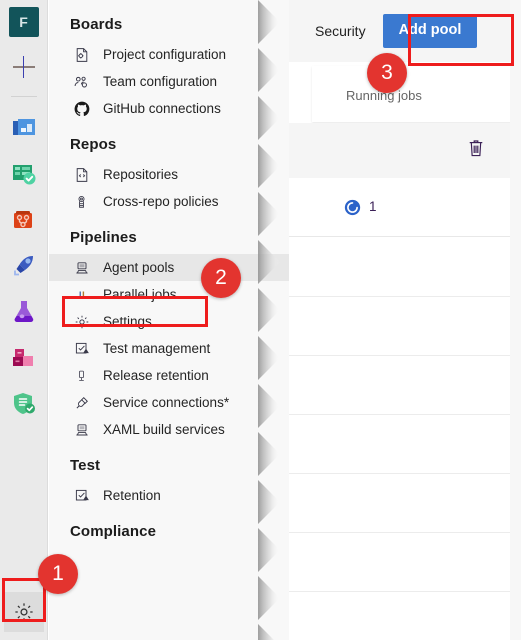 The image size is (521, 640). I want to click on nav-item-label: Agent pools, so click(139, 267).